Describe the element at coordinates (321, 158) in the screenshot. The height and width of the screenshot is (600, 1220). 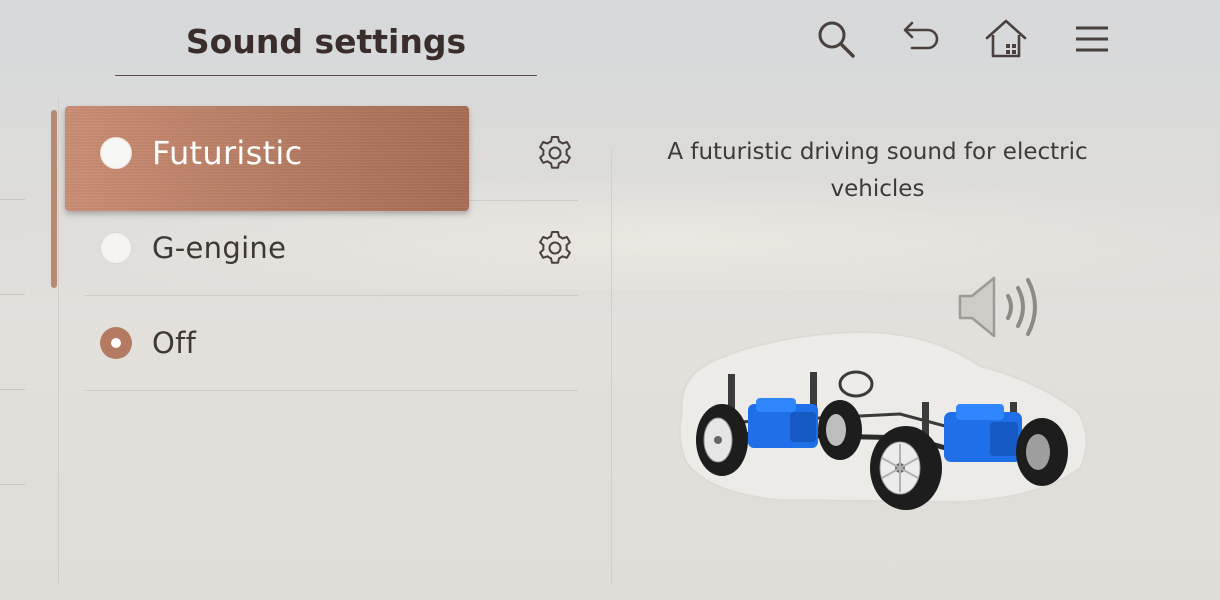
I see `sound-option-futuristic: Futuristic` at that location.